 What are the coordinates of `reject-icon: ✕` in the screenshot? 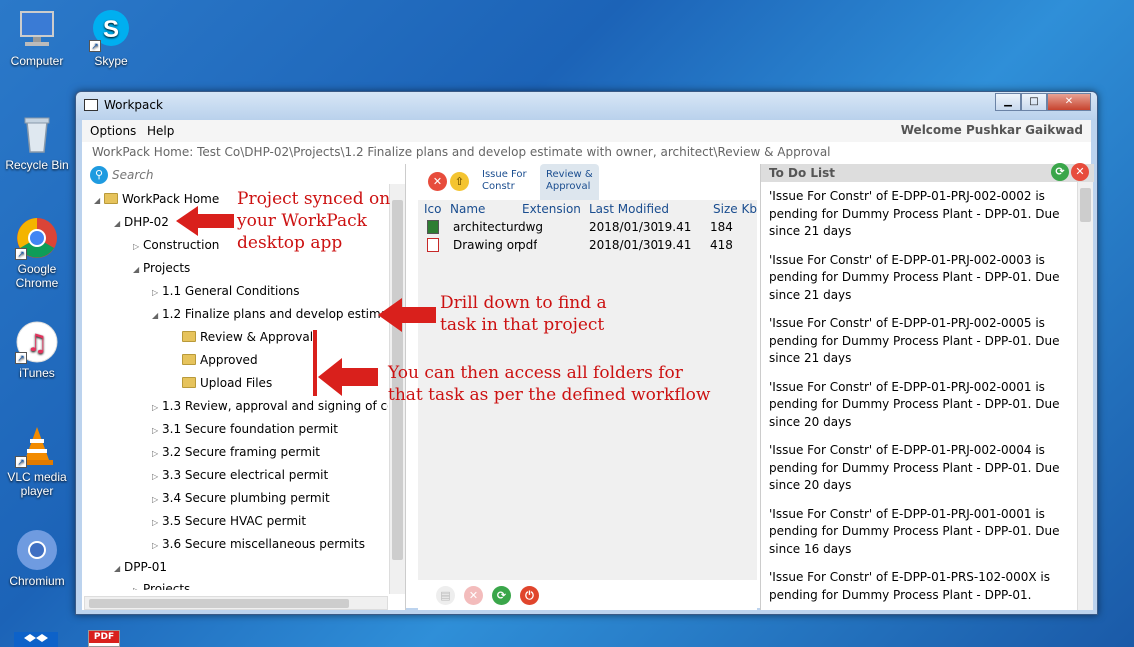 It's located at (437, 181).